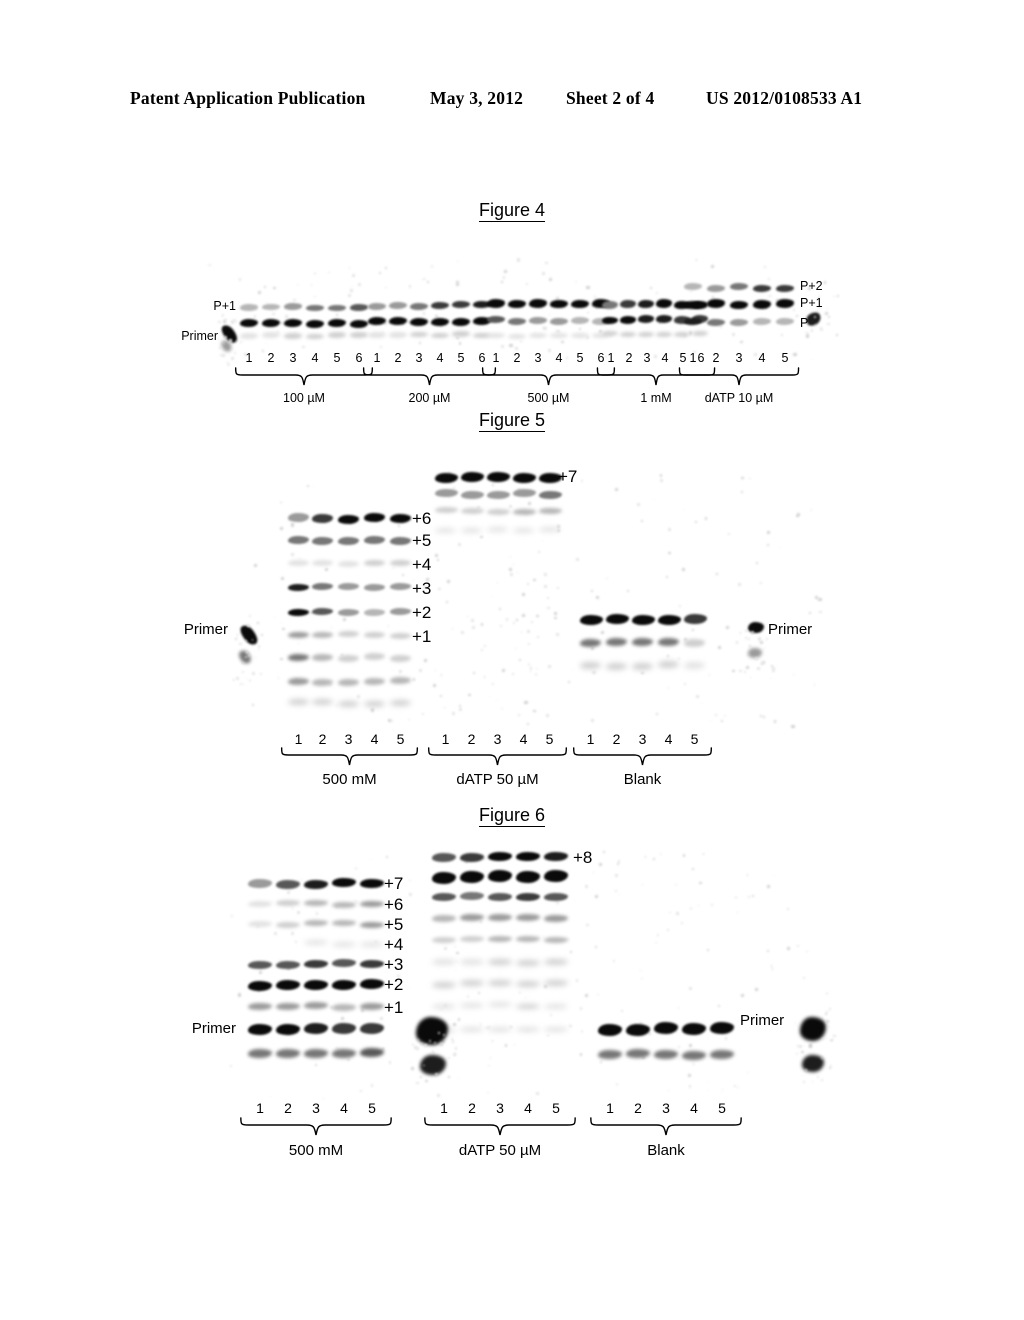 The width and height of the screenshot is (1024, 1320). What do you see at coordinates (666, 1127) in the screenshot?
I see `figure-6-group-brace` at bounding box center [666, 1127].